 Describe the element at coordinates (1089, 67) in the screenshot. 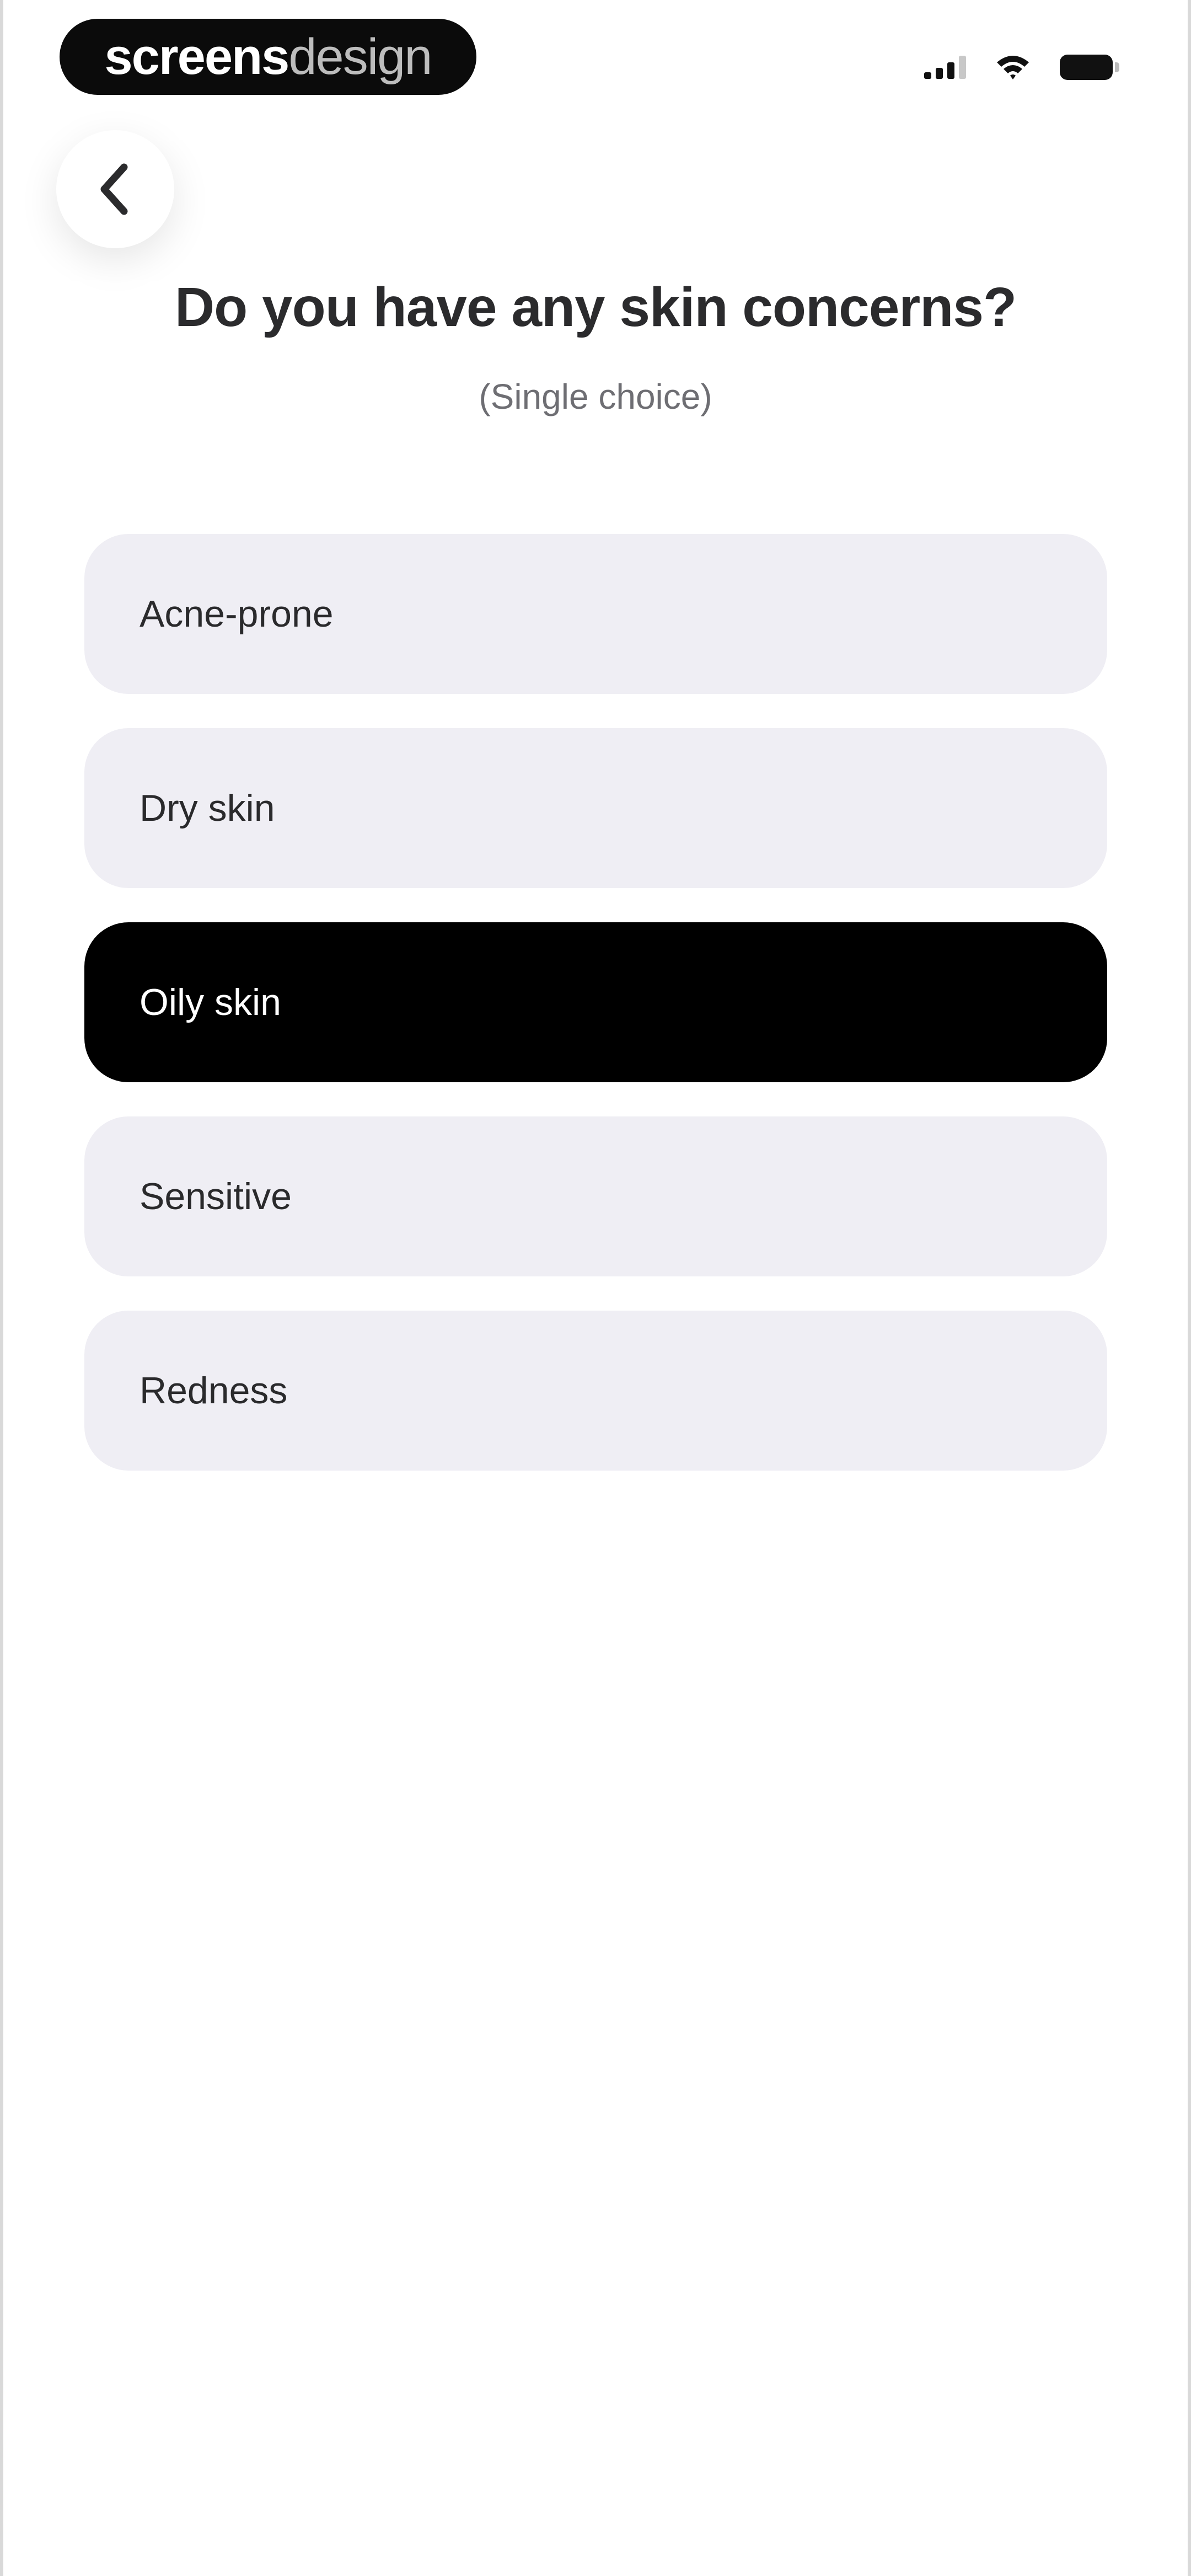

I see `battery-icon` at that location.